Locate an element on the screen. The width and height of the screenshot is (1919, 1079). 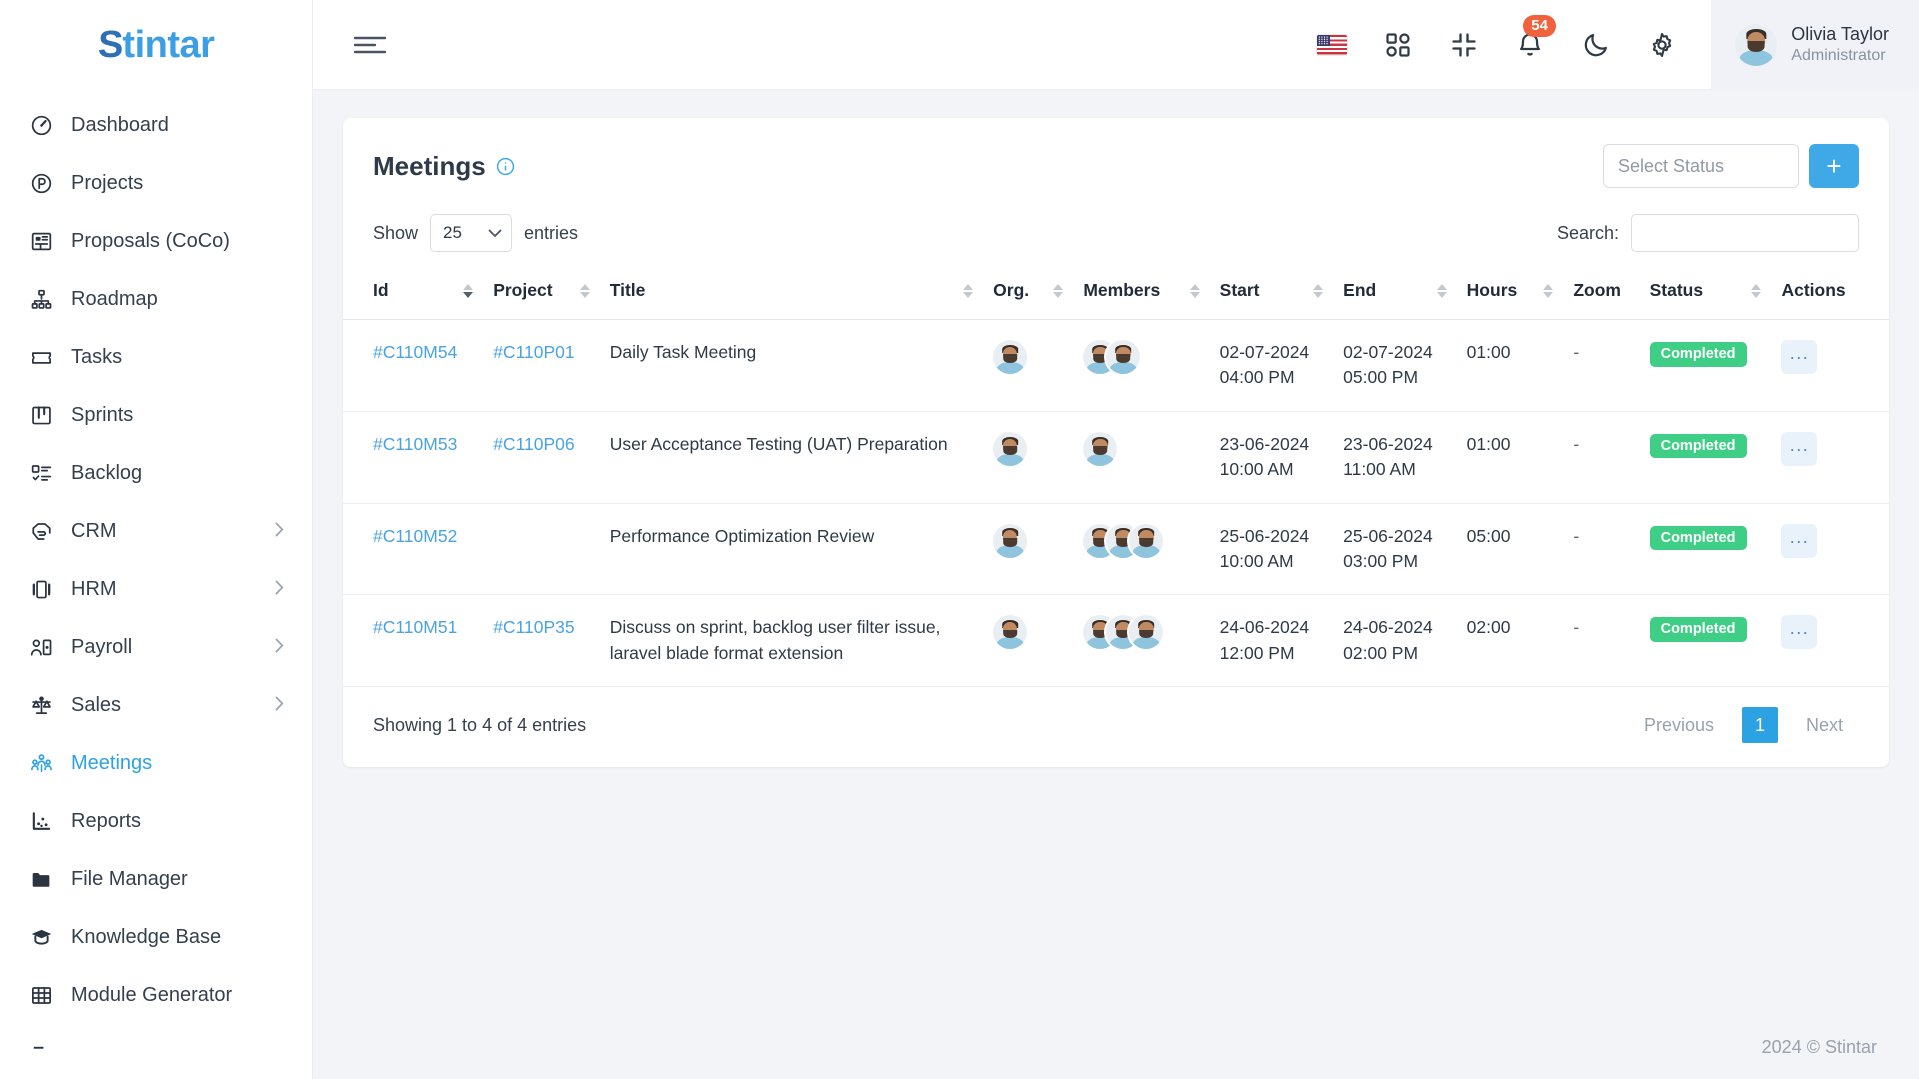
sidebar-item-knowledge-base: Knowledge Base is located at coordinates (156, 937).